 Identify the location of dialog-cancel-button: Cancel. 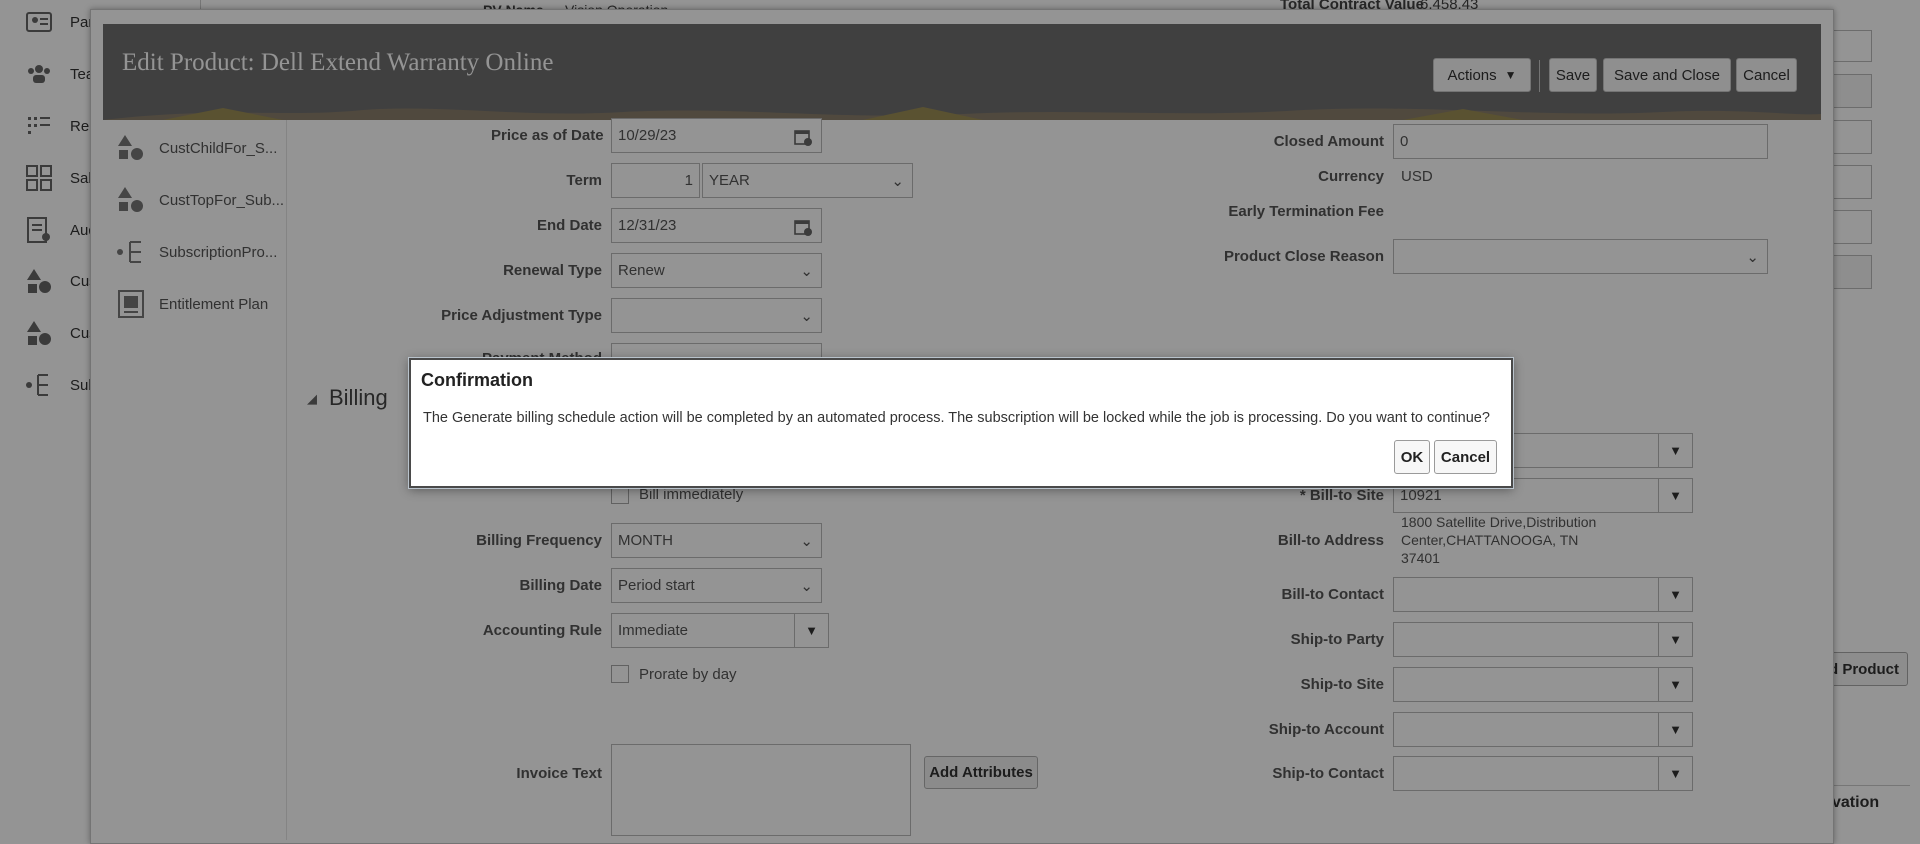
(1465, 457).